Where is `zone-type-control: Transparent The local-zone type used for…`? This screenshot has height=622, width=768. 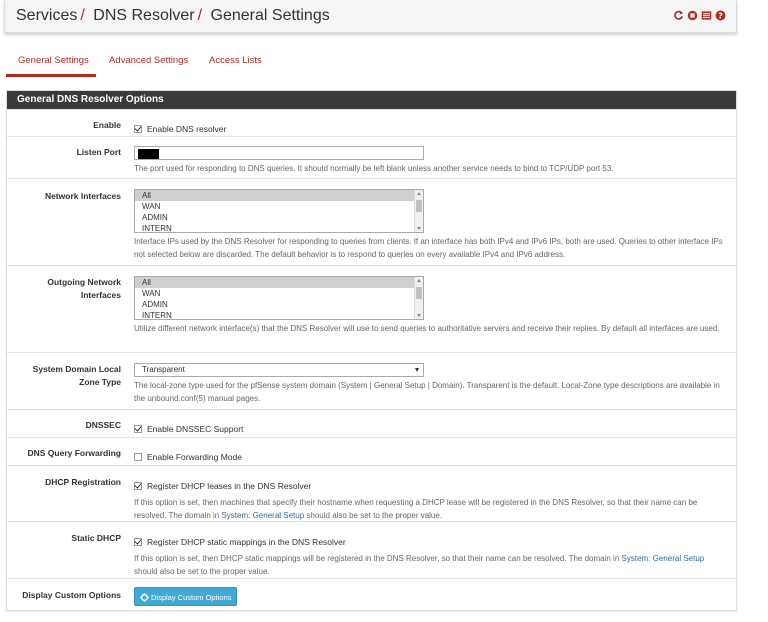
zone-type-control: Transparent The local-zone type used for… is located at coordinates (431, 384).